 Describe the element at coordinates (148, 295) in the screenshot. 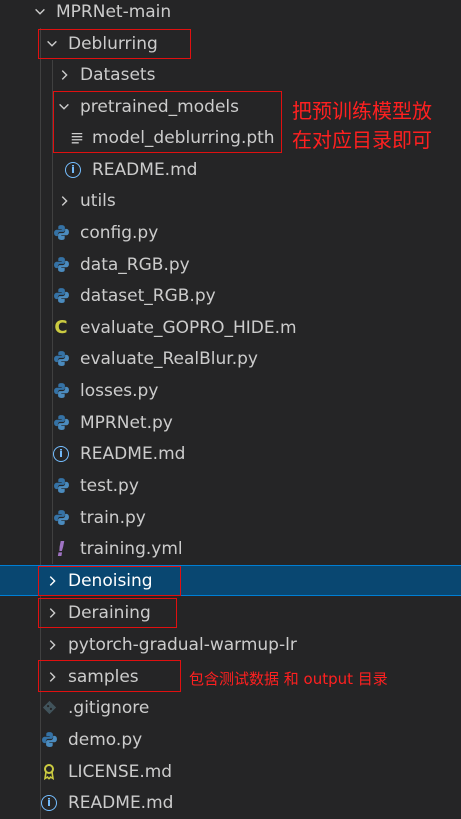

I see `tree-item-label: dataset_RGB.py` at that location.